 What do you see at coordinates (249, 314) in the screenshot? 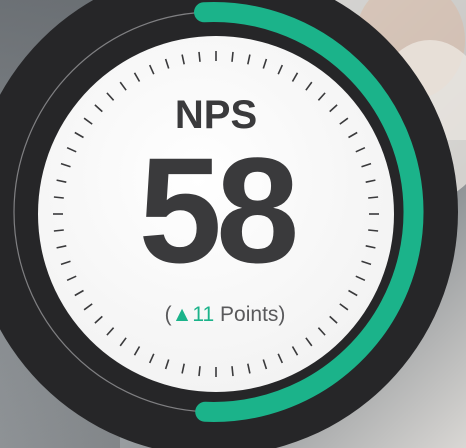
I see `change-unit: Points)` at bounding box center [249, 314].